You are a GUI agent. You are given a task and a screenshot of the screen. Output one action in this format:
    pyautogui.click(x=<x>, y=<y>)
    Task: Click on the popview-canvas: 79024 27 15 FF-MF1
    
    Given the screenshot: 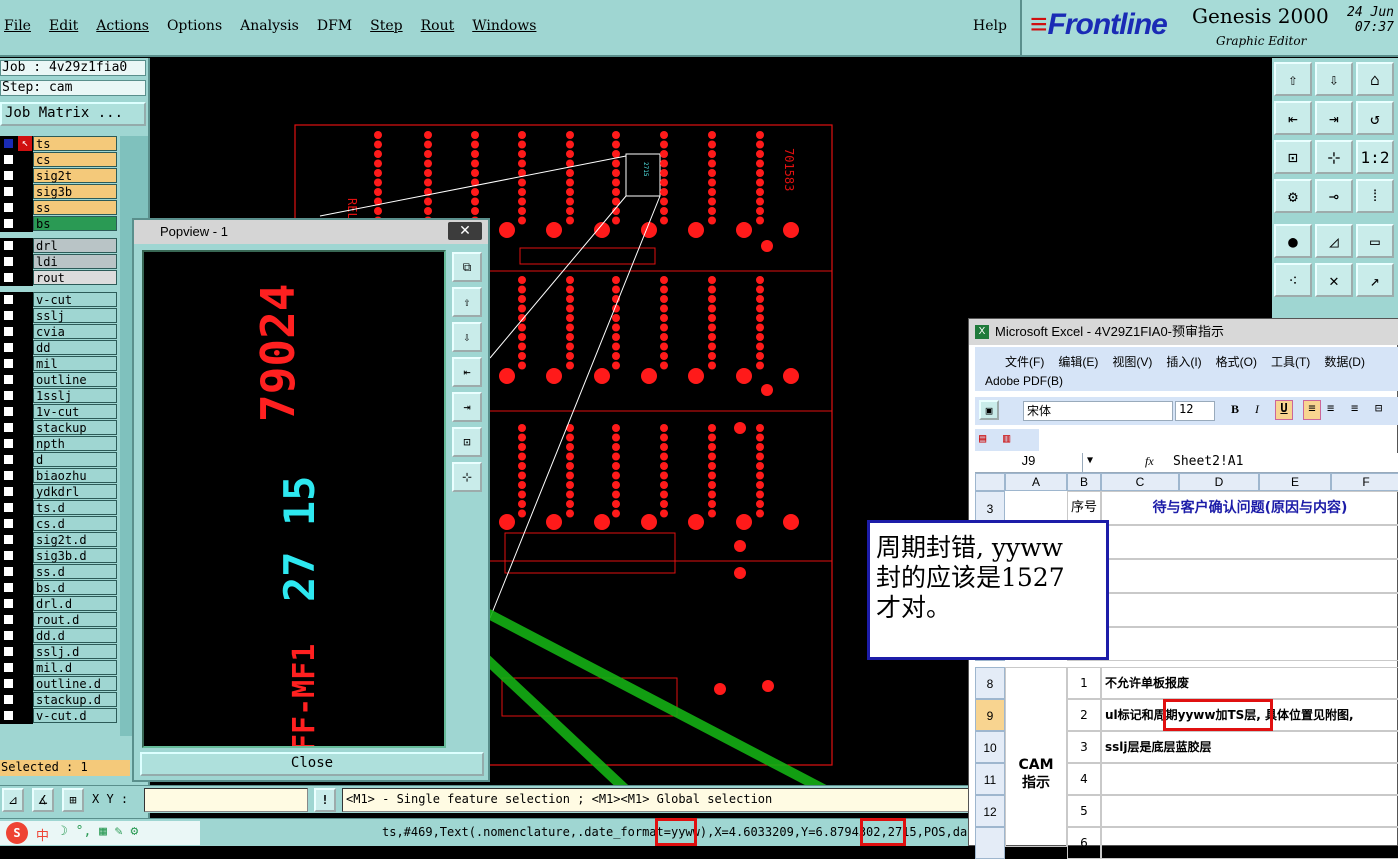 What is the action you would take?
    pyautogui.click(x=294, y=501)
    